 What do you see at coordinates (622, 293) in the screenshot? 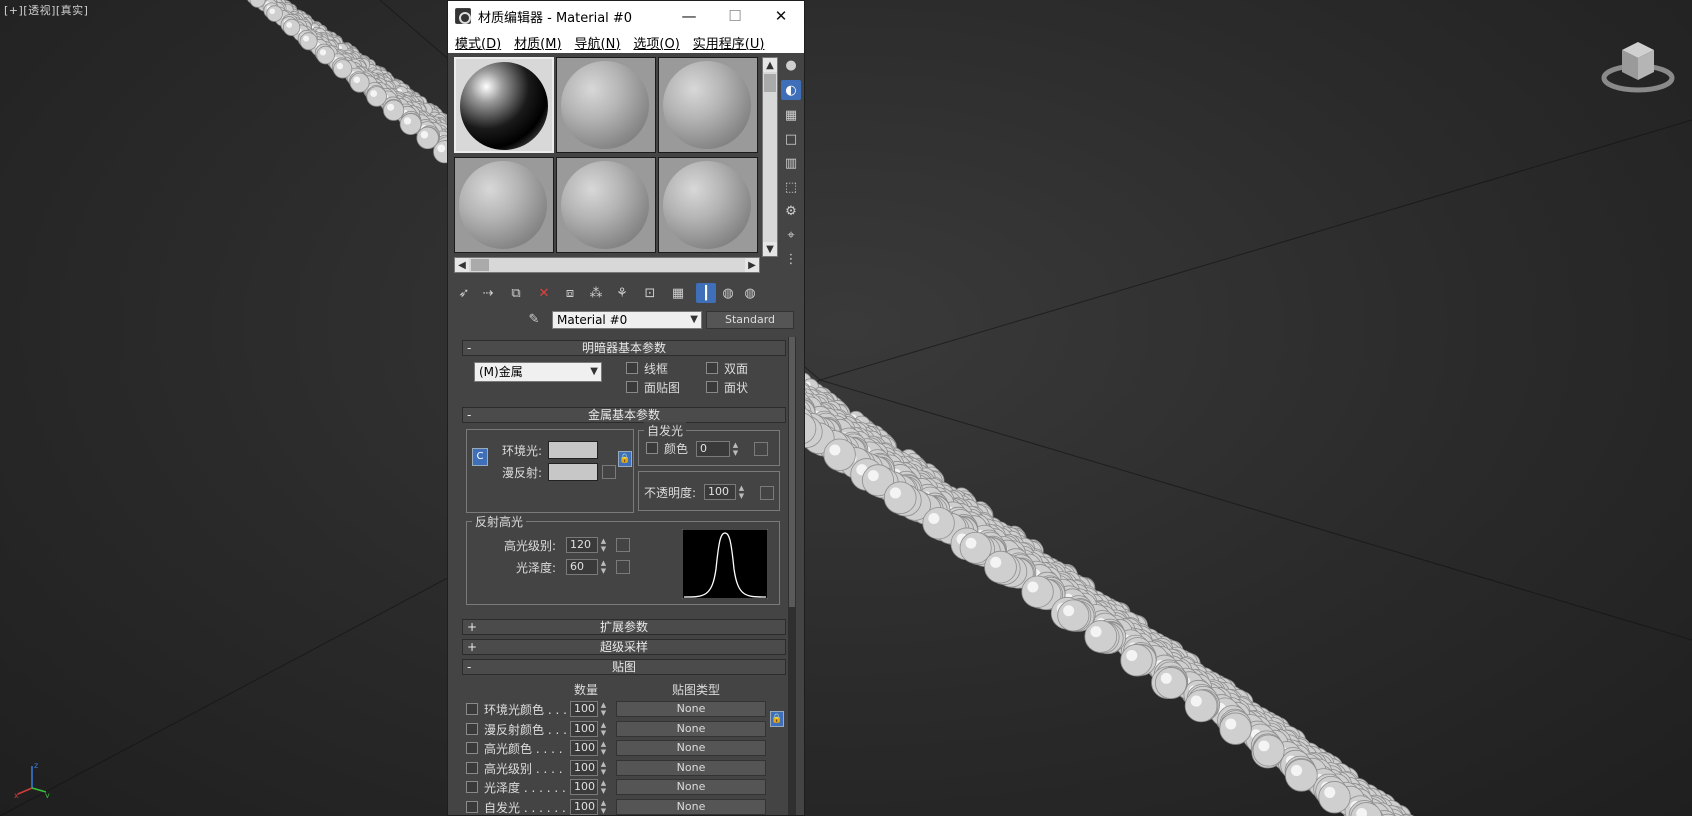
I see `put-to-library-icon: ⚘` at bounding box center [622, 293].